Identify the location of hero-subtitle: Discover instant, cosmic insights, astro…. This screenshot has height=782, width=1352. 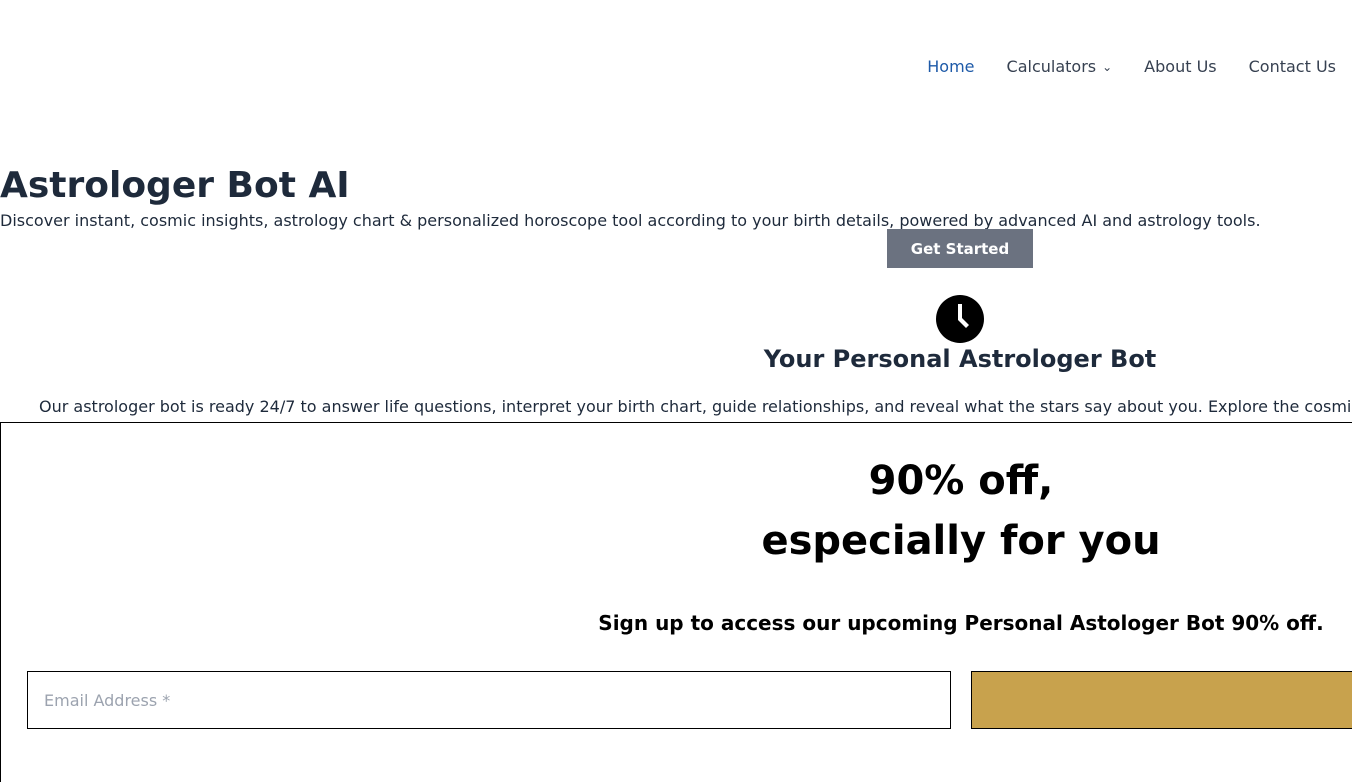
(630, 220).